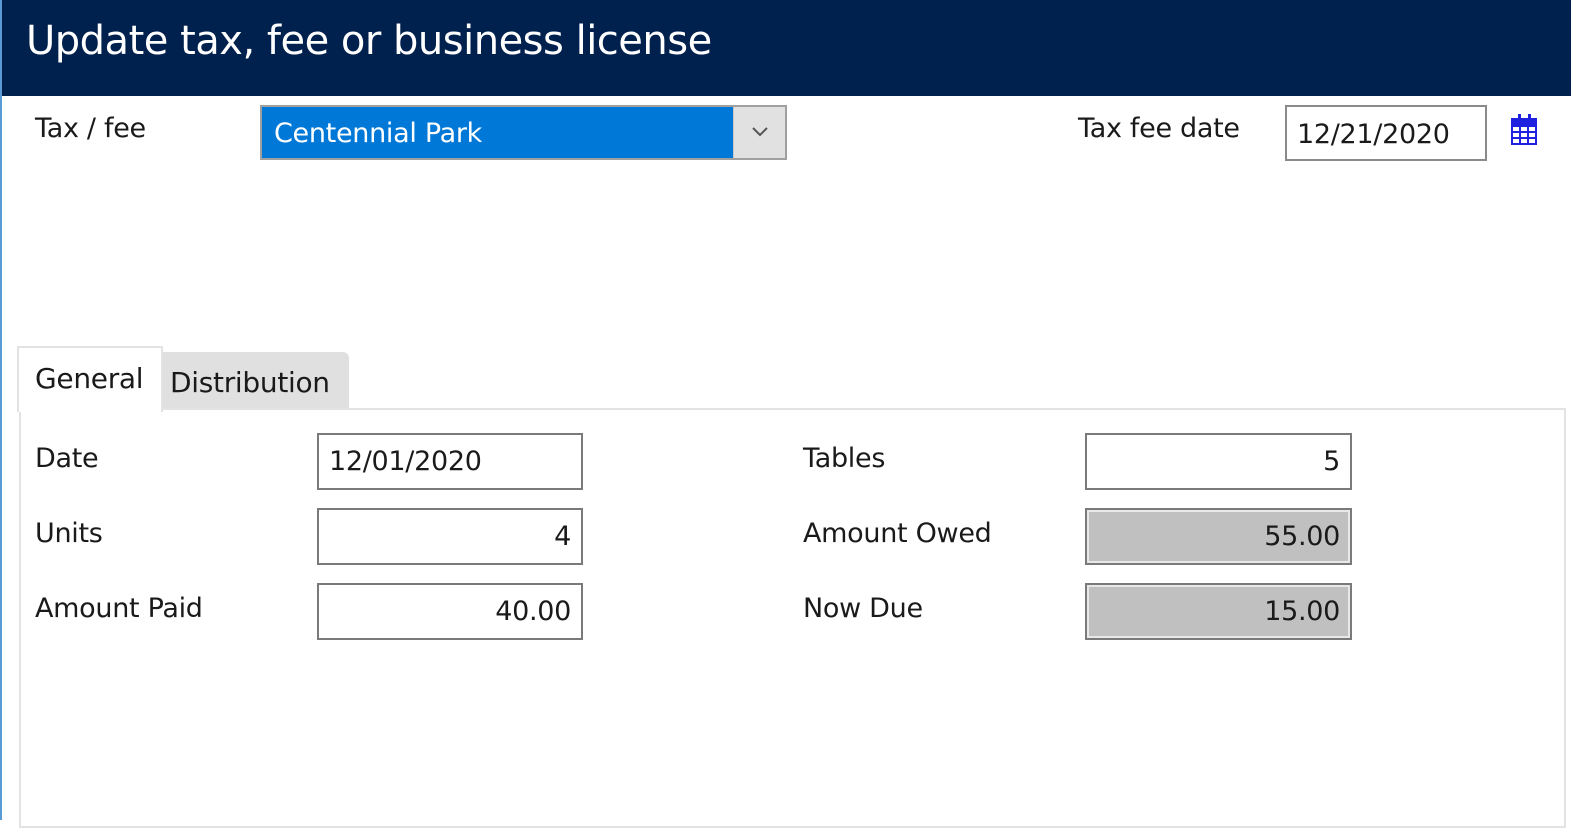  I want to click on date-input: 12/01/2020, so click(450, 461).